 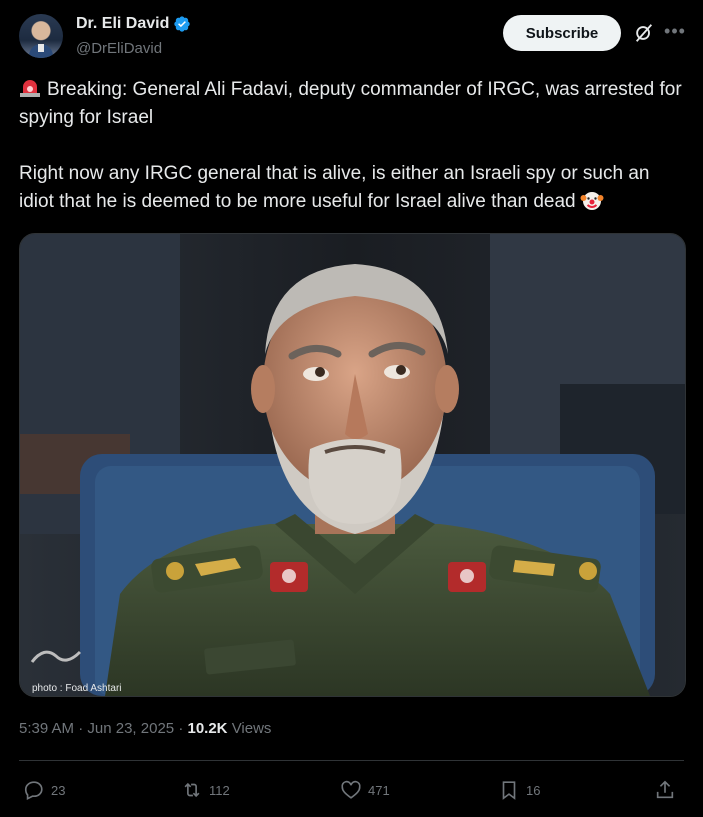 What do you see at coordinates (182, 24) in the screenshot?
I see `verified-badge-icon` at bounding box center [182, 24].